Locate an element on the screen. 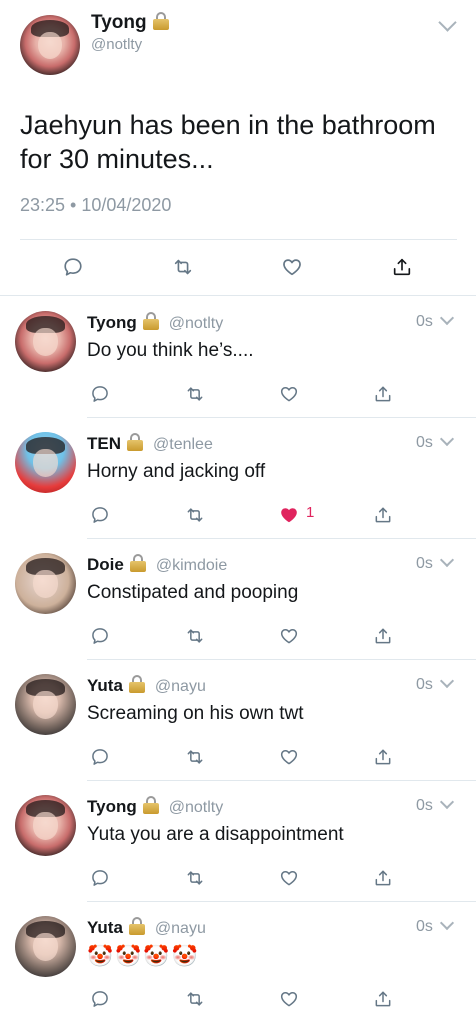  like-button-liked is located at coordinates (289, 515).